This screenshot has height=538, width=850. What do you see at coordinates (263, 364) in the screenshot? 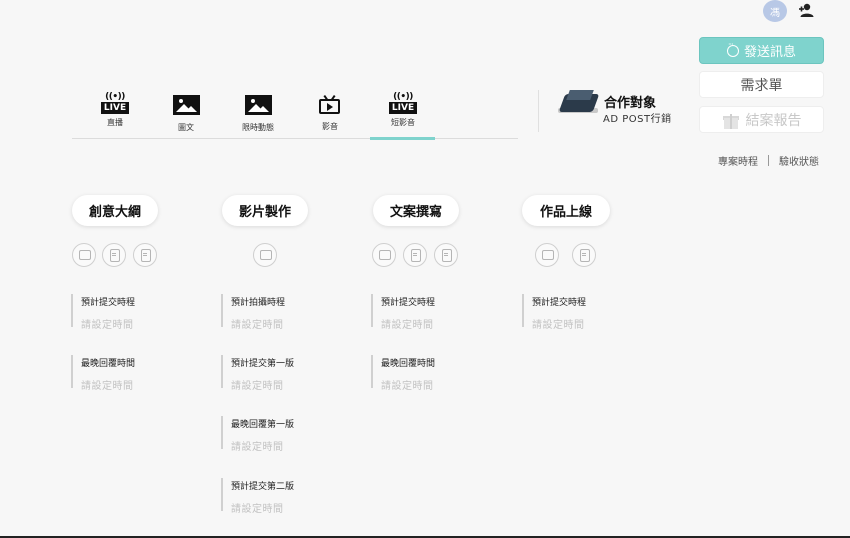
I see `field-label: 預計提交第一版` at bounding box center [263, 364].